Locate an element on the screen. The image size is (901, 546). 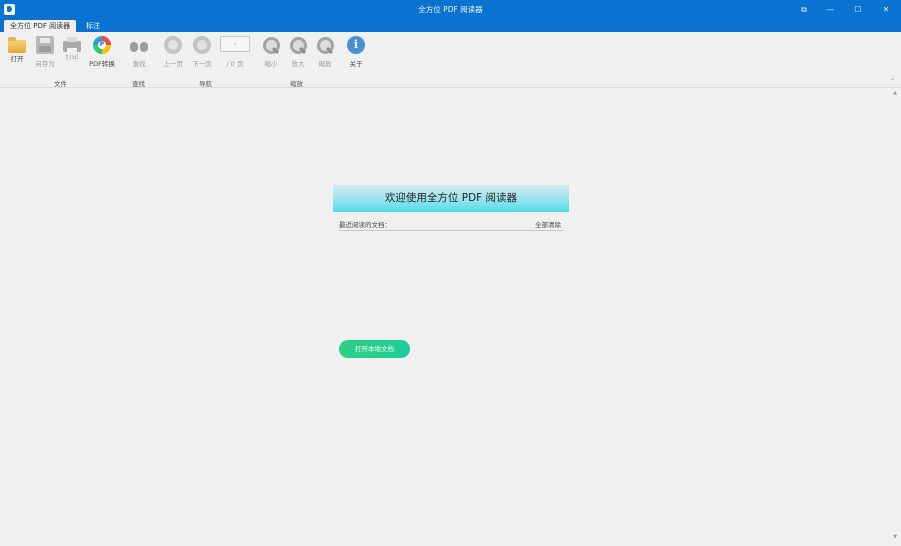
save-as-label: 另存为 is located at coordinates (45, 64).